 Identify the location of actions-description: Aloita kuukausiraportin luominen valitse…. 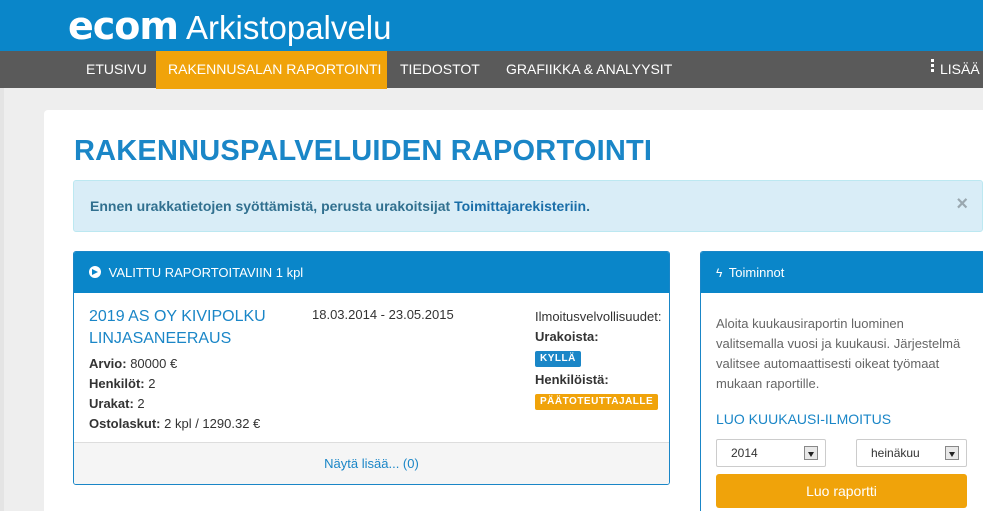
(838, 353).